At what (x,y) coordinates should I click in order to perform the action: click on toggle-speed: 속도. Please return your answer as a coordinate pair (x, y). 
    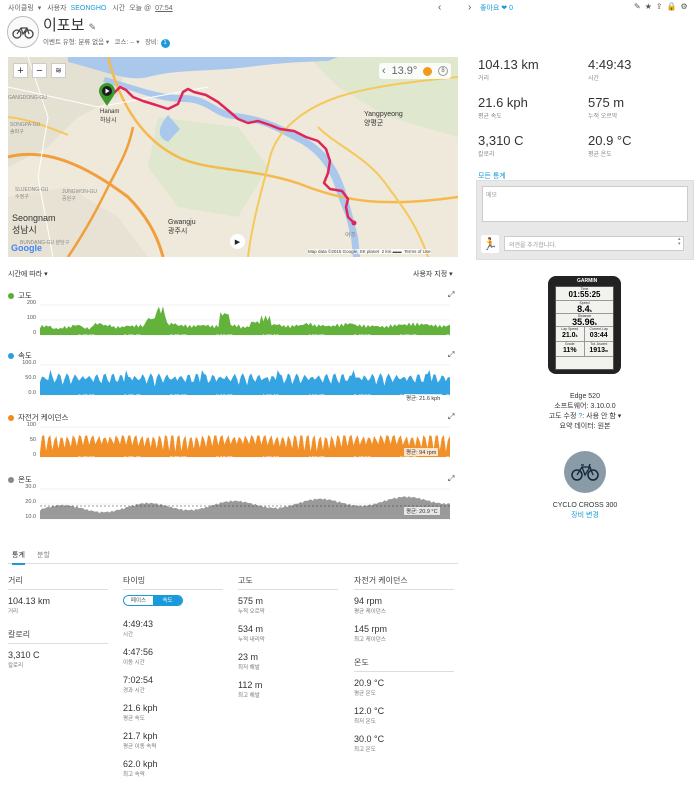
    Looking at the image, I should click on (167, 600).